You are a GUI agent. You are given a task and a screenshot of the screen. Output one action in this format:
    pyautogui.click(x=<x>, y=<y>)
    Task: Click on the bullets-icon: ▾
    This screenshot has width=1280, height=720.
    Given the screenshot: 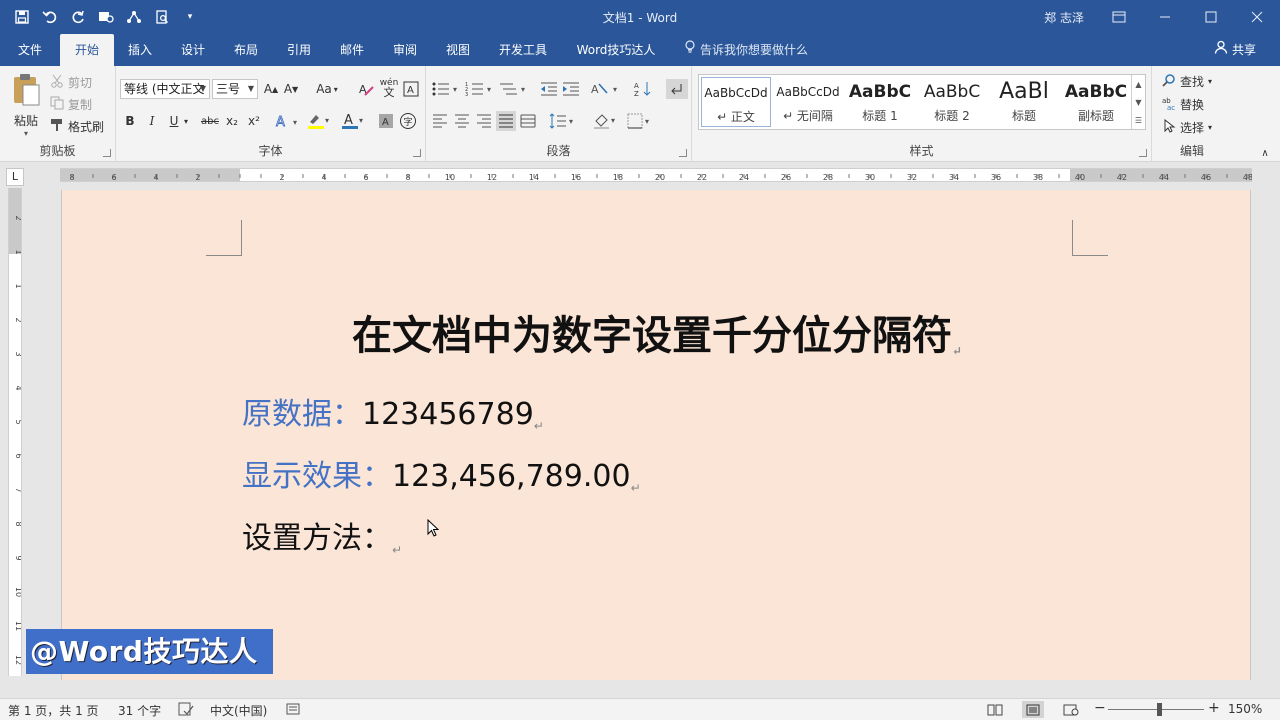 What is the action you would take?
    pyautogui.click(x=446, y=89)
    